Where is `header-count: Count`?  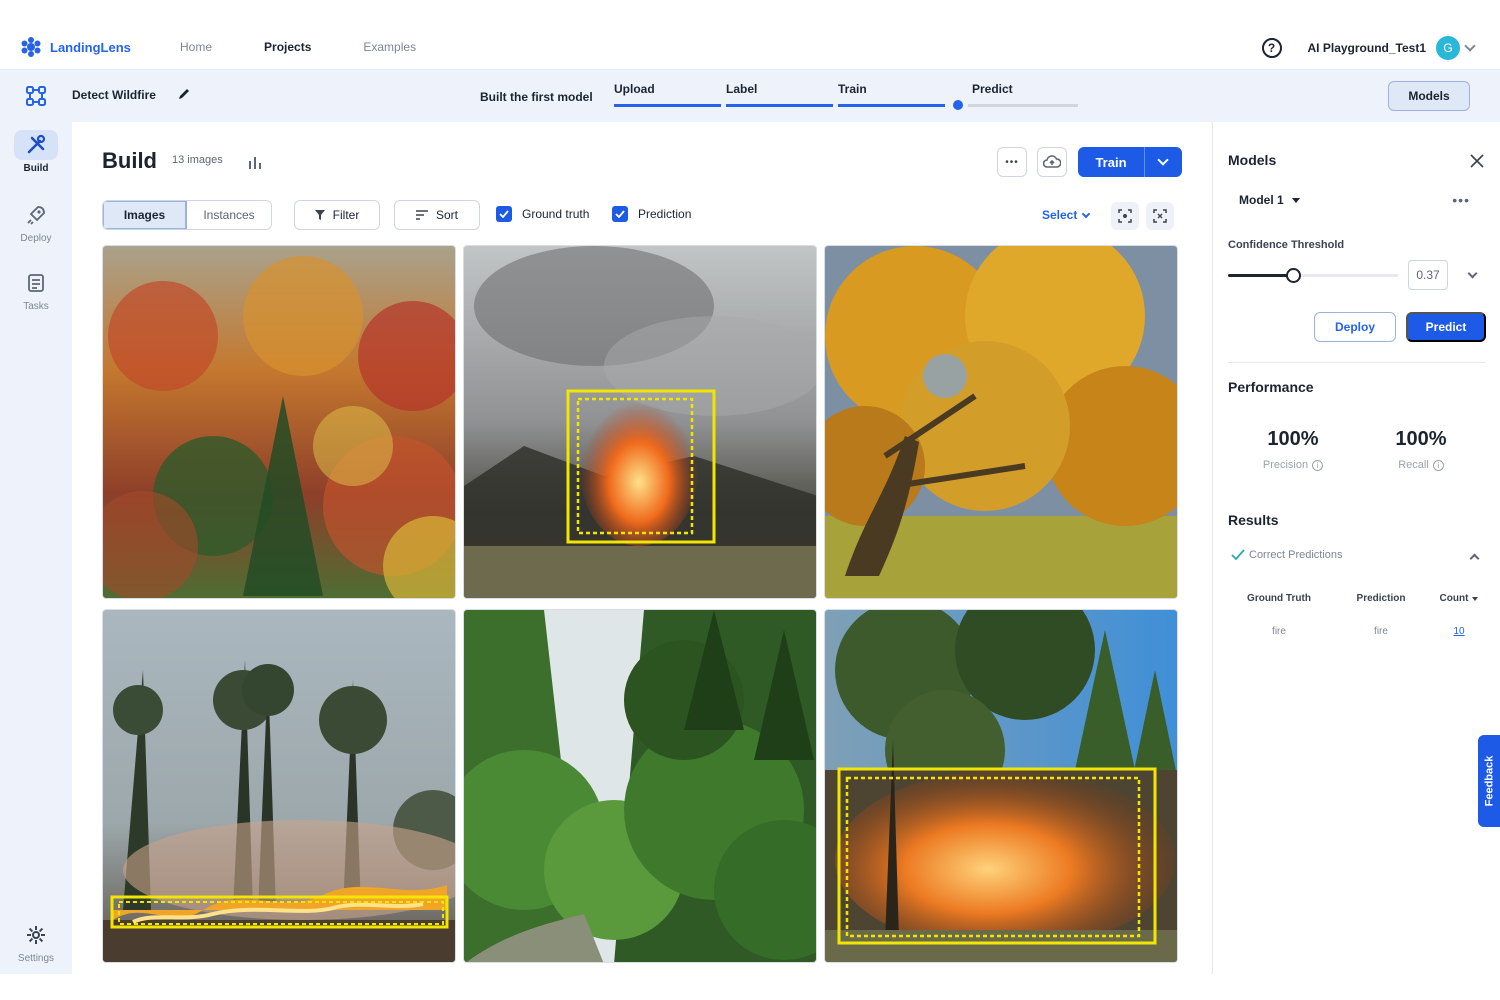 header-count: Count is located at coordinates (1459, 598).